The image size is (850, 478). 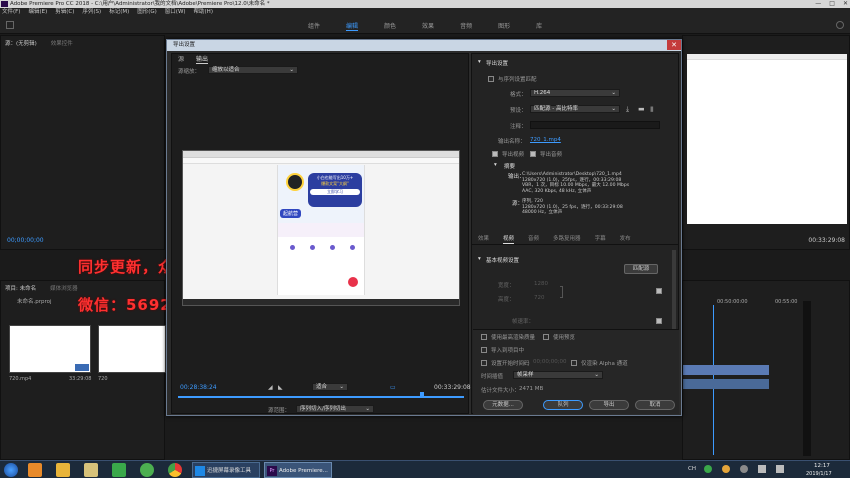 I want to click on workspace-effects: 效果, so click(x=428, y=26).